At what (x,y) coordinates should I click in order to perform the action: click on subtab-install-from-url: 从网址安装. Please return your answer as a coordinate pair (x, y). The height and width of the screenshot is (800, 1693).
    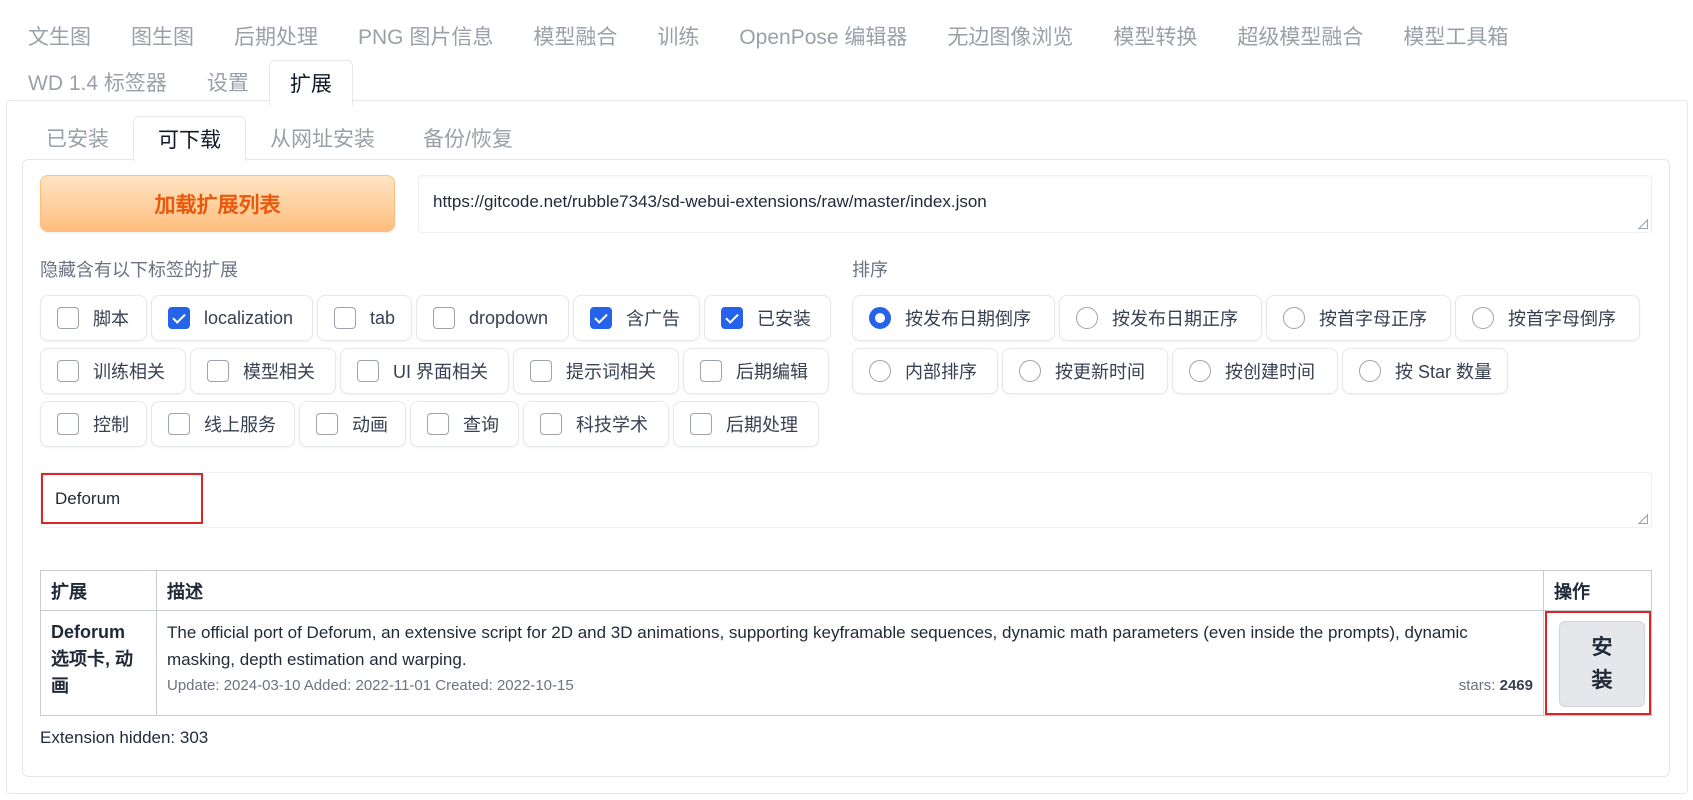
    Looking at the image, I should click on (322, 138).